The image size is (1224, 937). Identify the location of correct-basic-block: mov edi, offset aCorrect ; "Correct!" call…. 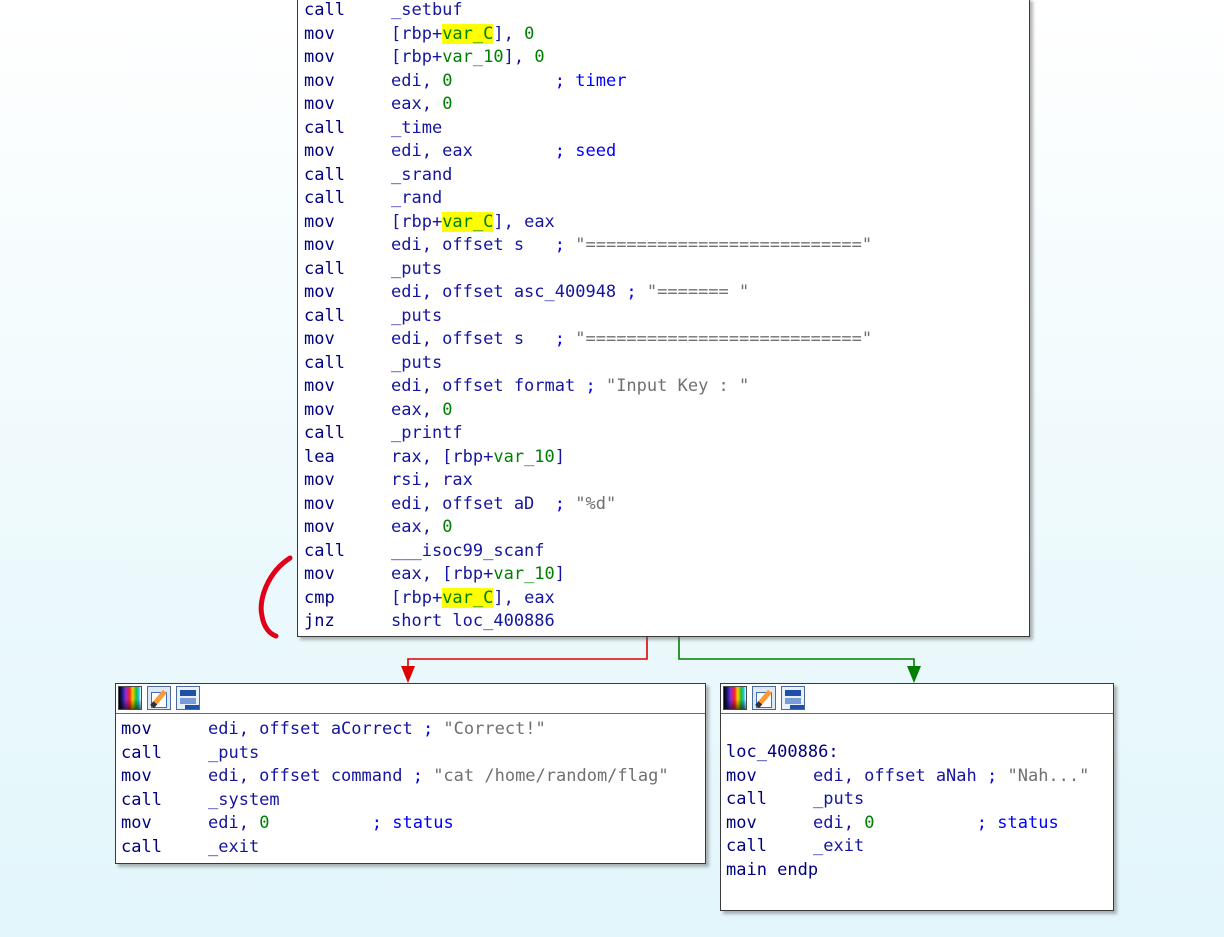
(410, 773).